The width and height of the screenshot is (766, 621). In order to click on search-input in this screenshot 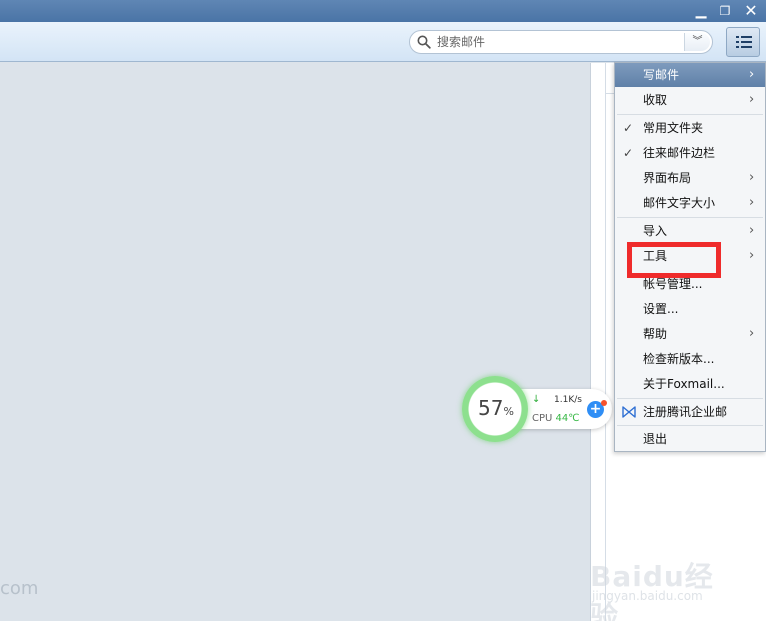, I will do `click(557, 42)`.